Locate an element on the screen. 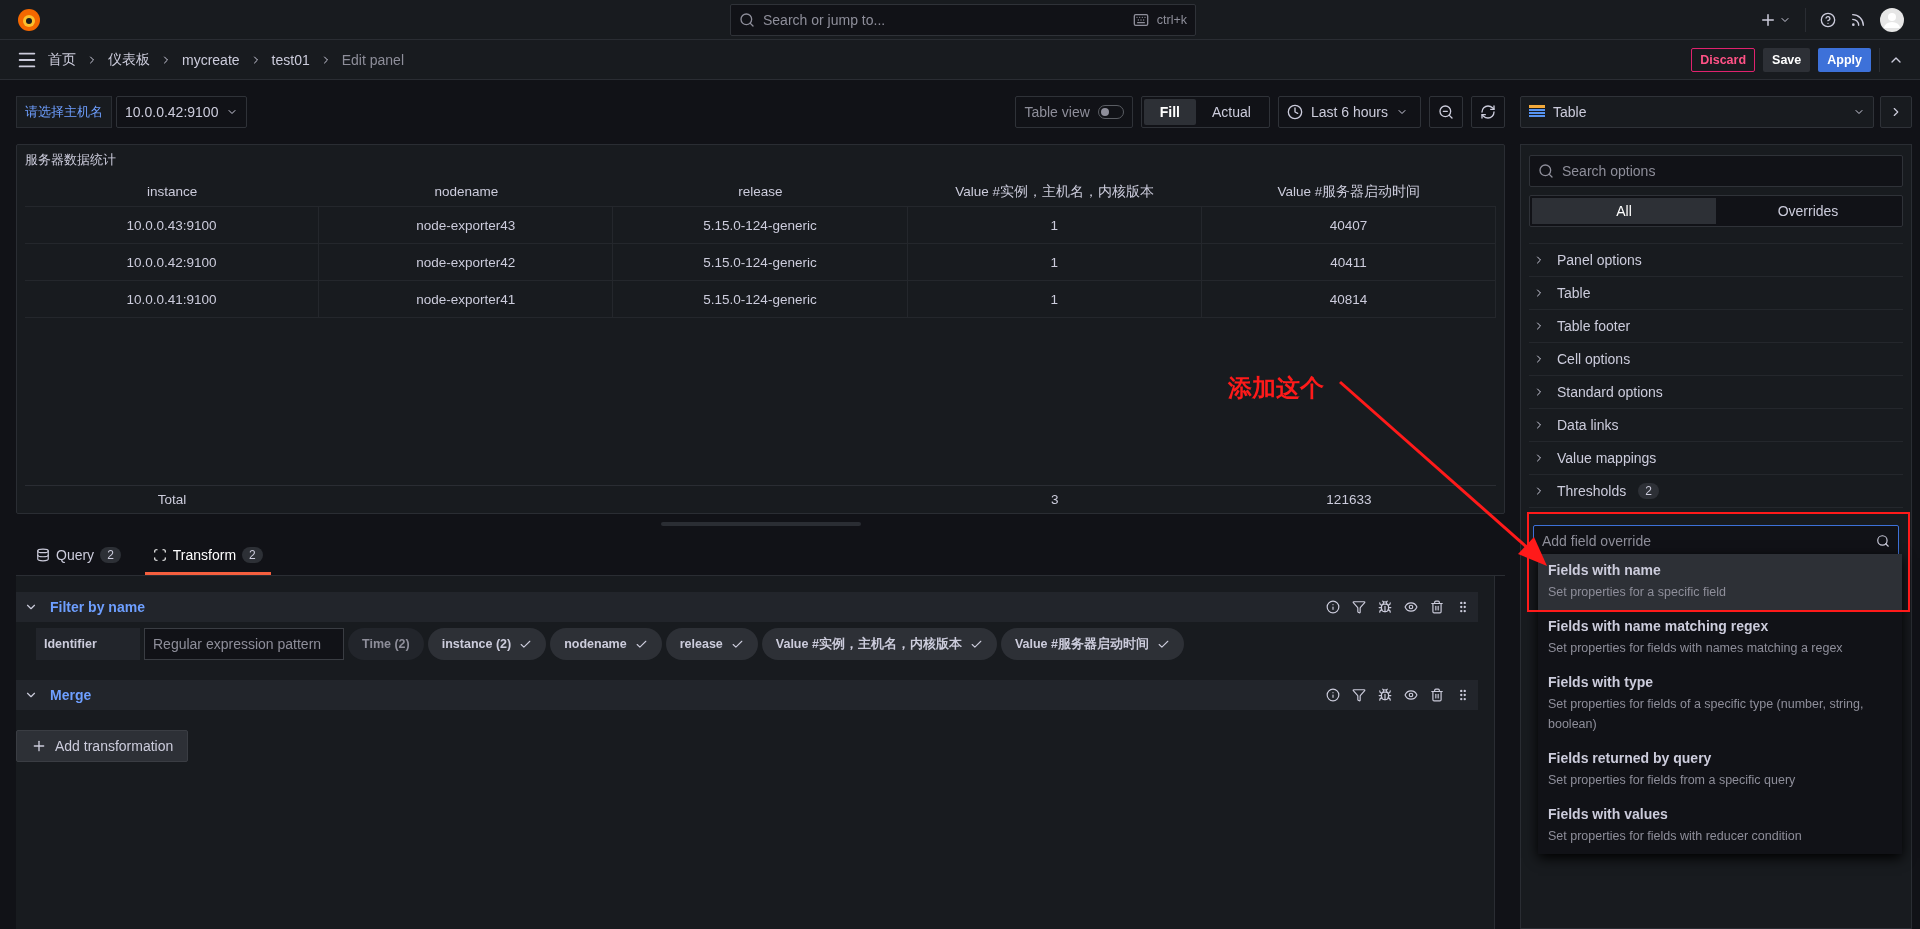 The image size is (1920, 929). column-header: nodename is located at coordinates (466, 191).